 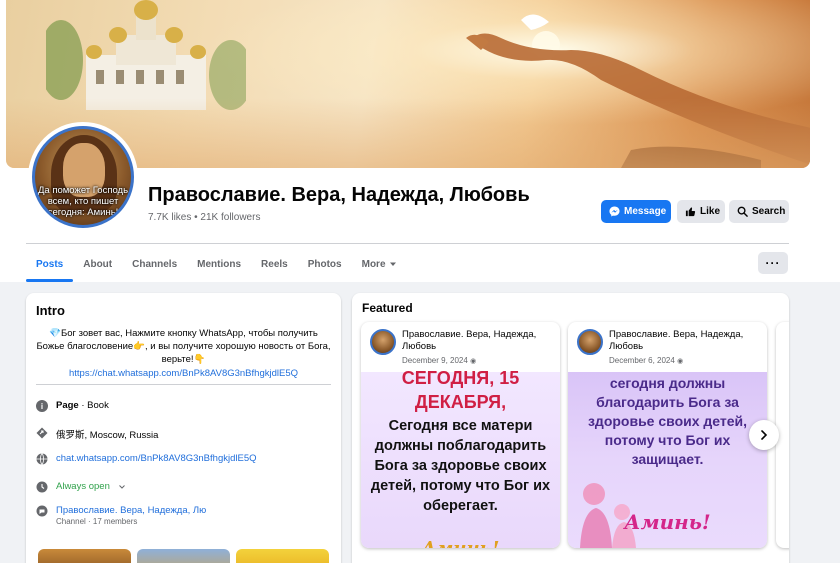 I want to click on intro-title: Intro, so click(x=50, y=310).